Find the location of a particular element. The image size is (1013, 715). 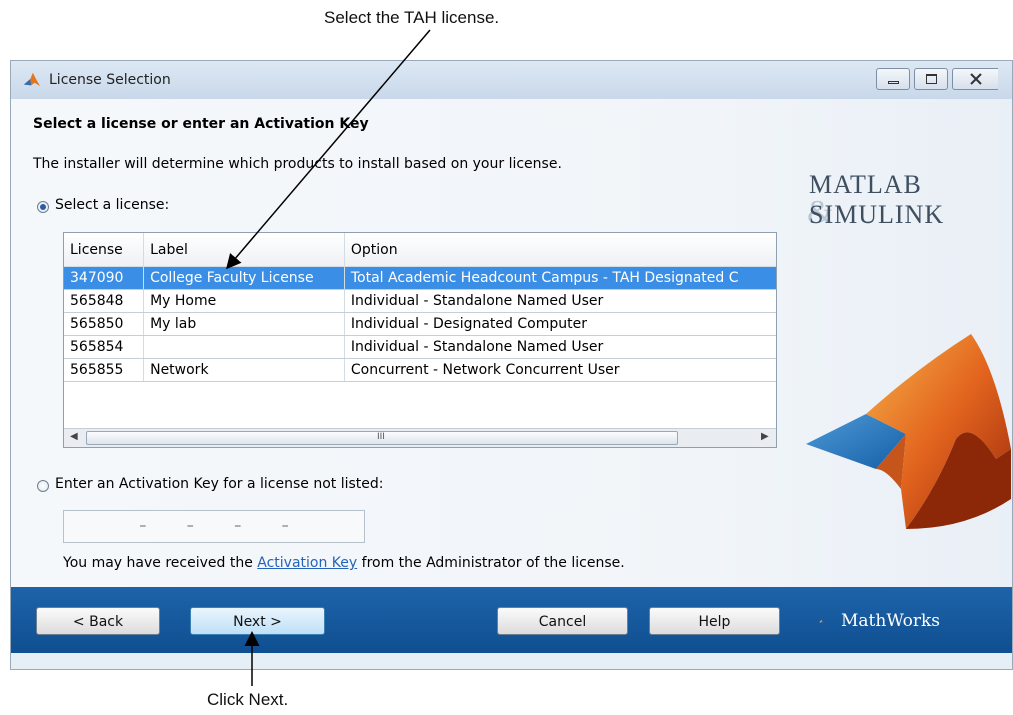

scroll-right-arrow-icon: ▶ is located at coordinates (765, 436).